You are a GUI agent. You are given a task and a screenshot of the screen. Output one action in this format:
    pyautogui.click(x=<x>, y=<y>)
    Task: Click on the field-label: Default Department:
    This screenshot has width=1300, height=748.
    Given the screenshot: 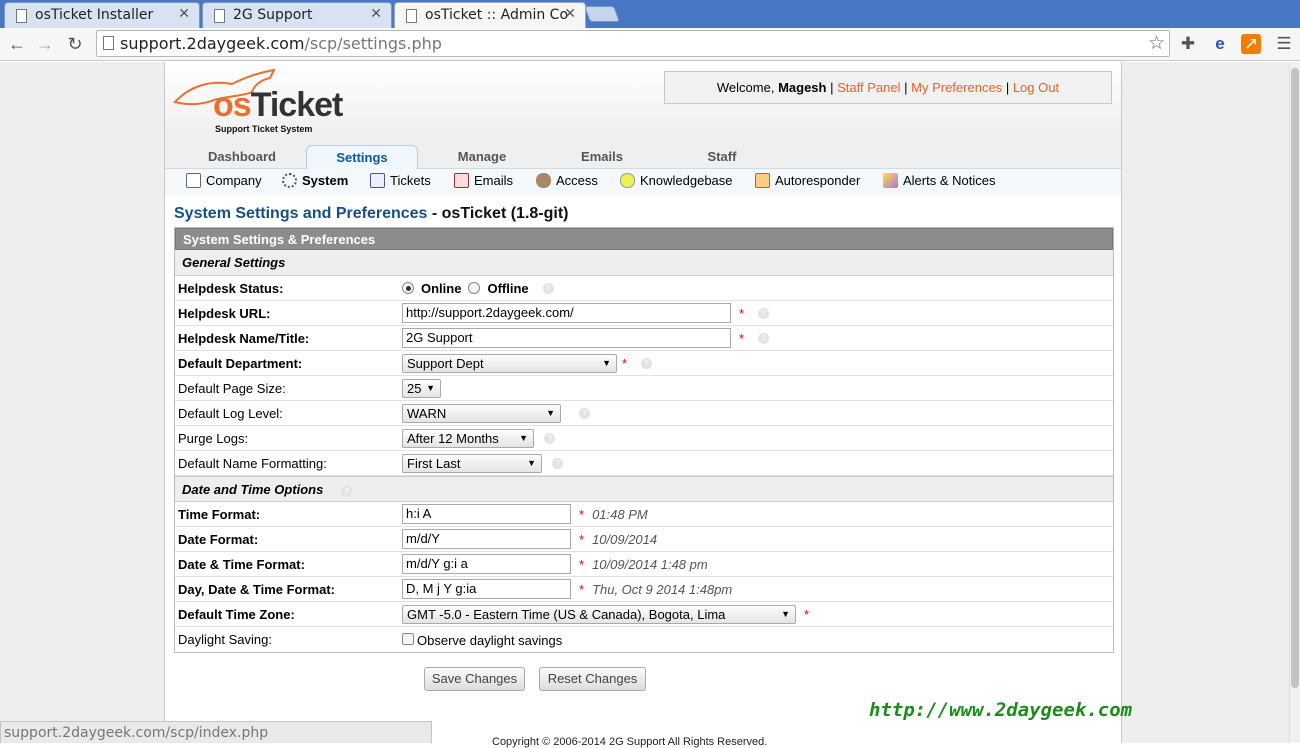 What is the action you would take?
    pyautogui.click(x=240, y=363)
    